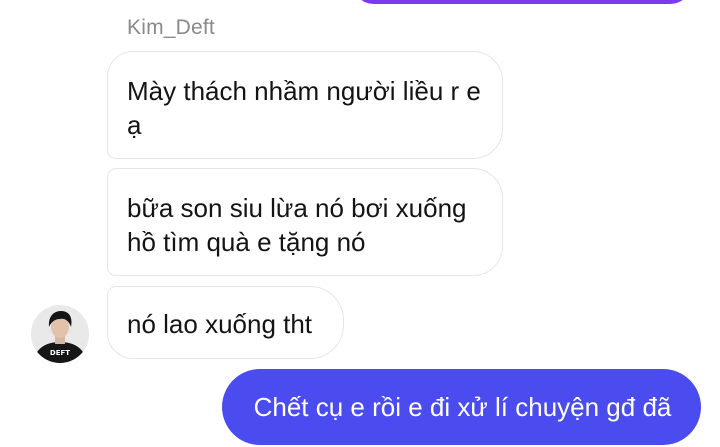 The width and height of the screenshot is (720, 447). I want to click on incoming-message-bubble: nó lao xuống tht, so click(225, 322).